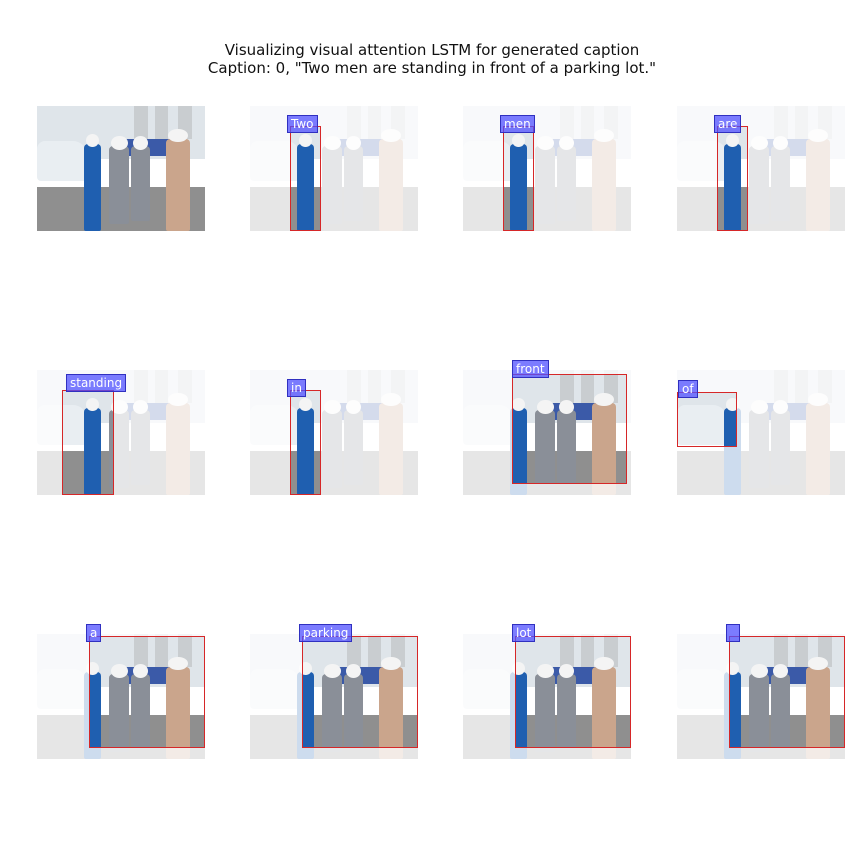 The width and height of the screenshot is (864, 864). What do you see at coordinates (326, 633) in the screenshot?
I see `word-label: parking` at bounding box center [326, 633].